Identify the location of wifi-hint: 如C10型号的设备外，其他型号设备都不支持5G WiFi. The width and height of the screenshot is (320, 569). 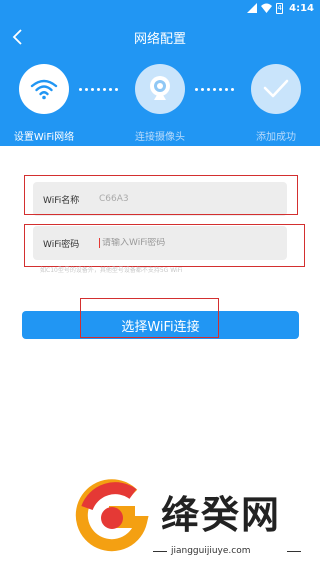
(111, 270).